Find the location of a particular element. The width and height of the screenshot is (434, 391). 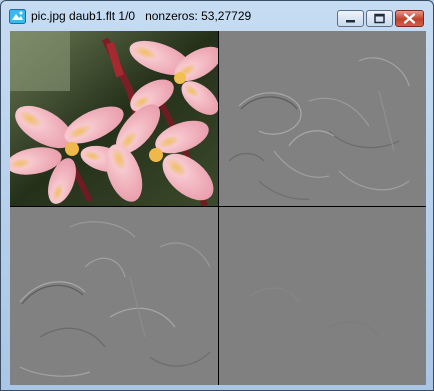

maximize-icon is located at coordinates (379, 18).